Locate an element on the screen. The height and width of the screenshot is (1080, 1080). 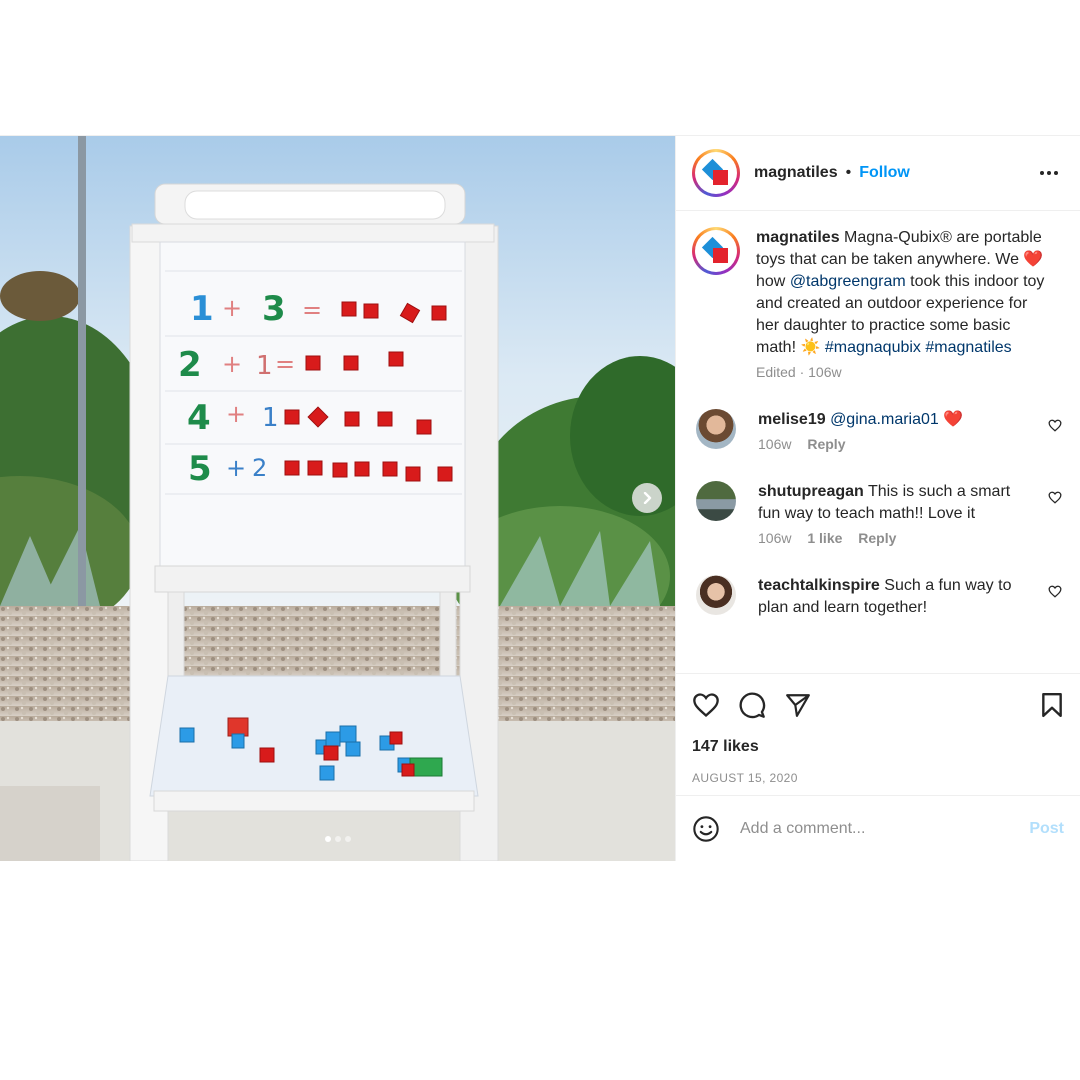
carousel-dots is located at coordinates (337, 839).